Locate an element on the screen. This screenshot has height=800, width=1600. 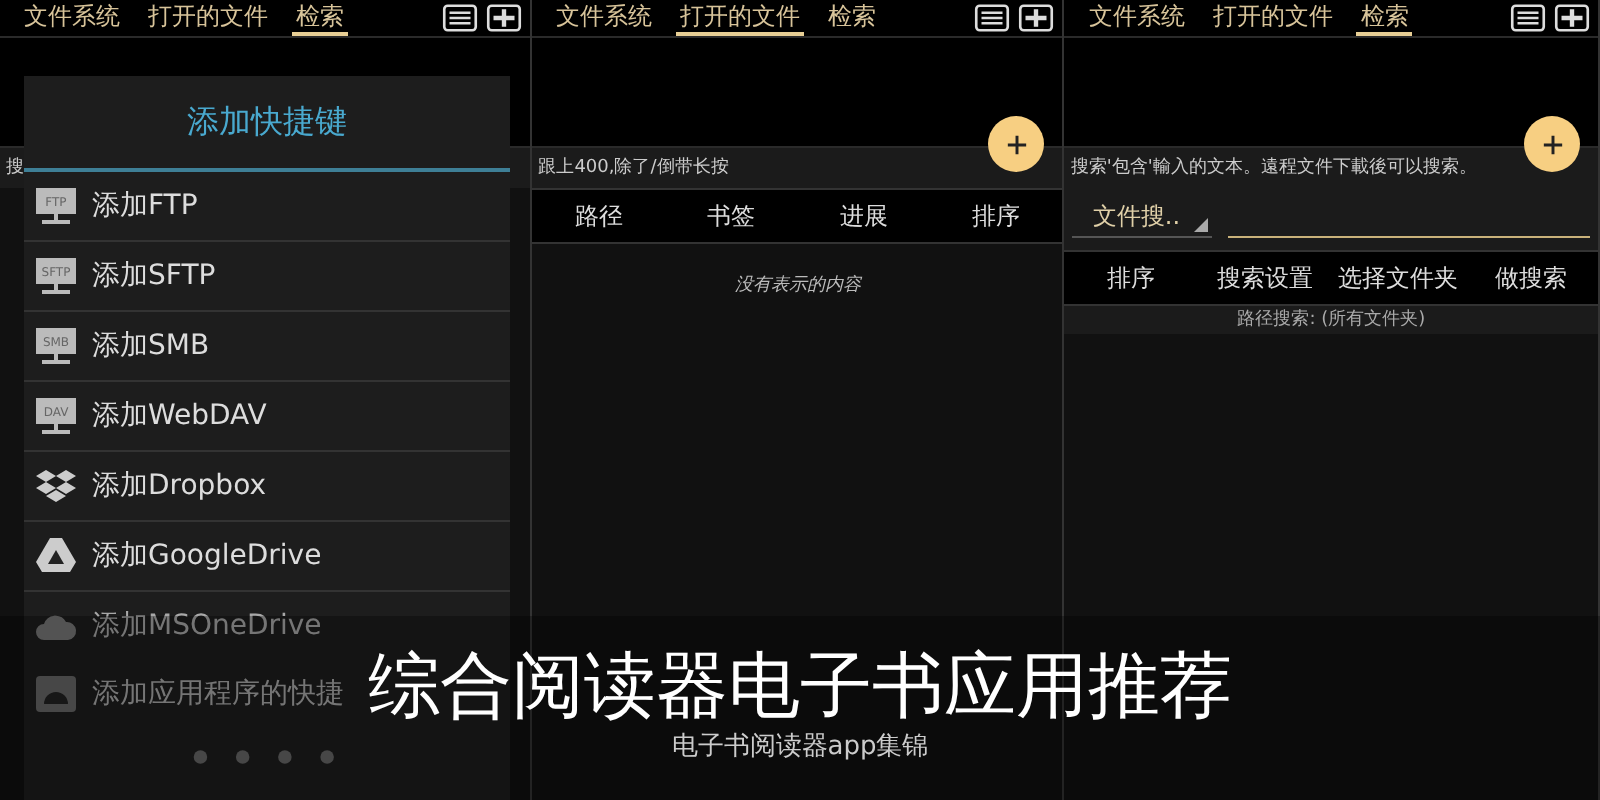
empty-message: 没有表示的内容 is located at coordinates (797, 286).